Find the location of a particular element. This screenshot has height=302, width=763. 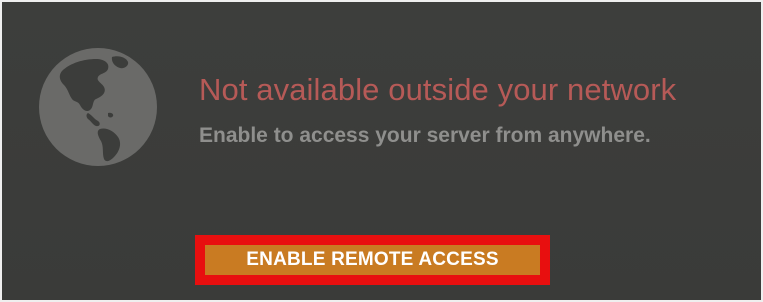

globe-icon is located at coordinates (98, 107).